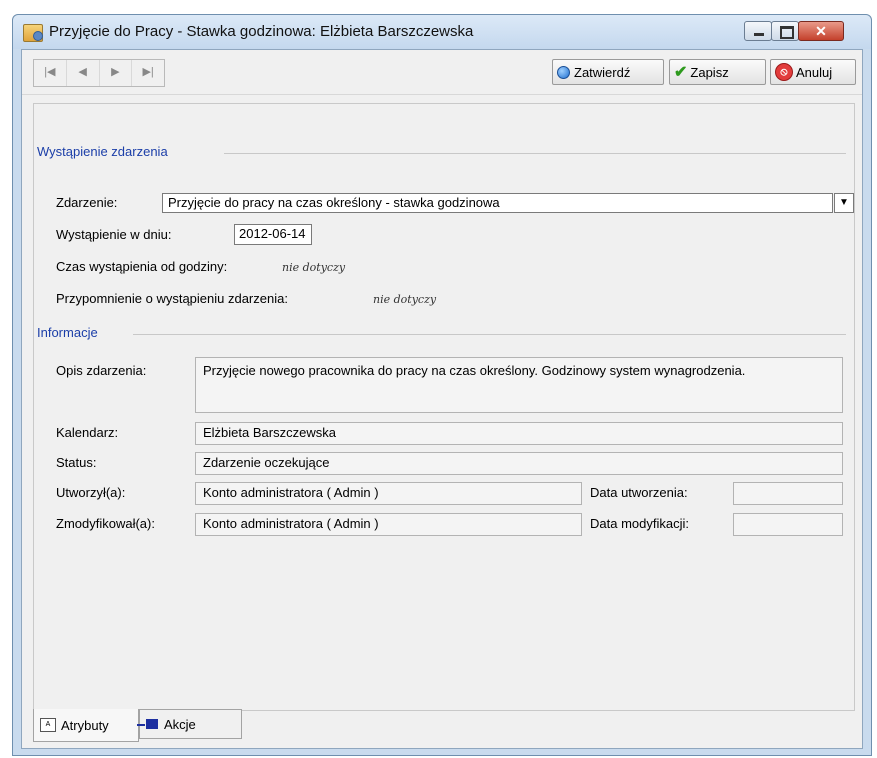 The image size is (877, 758). Describe the element at coordinates (784, 72) in the screenshot. I see `cancel-icon: ⦸` at that location.